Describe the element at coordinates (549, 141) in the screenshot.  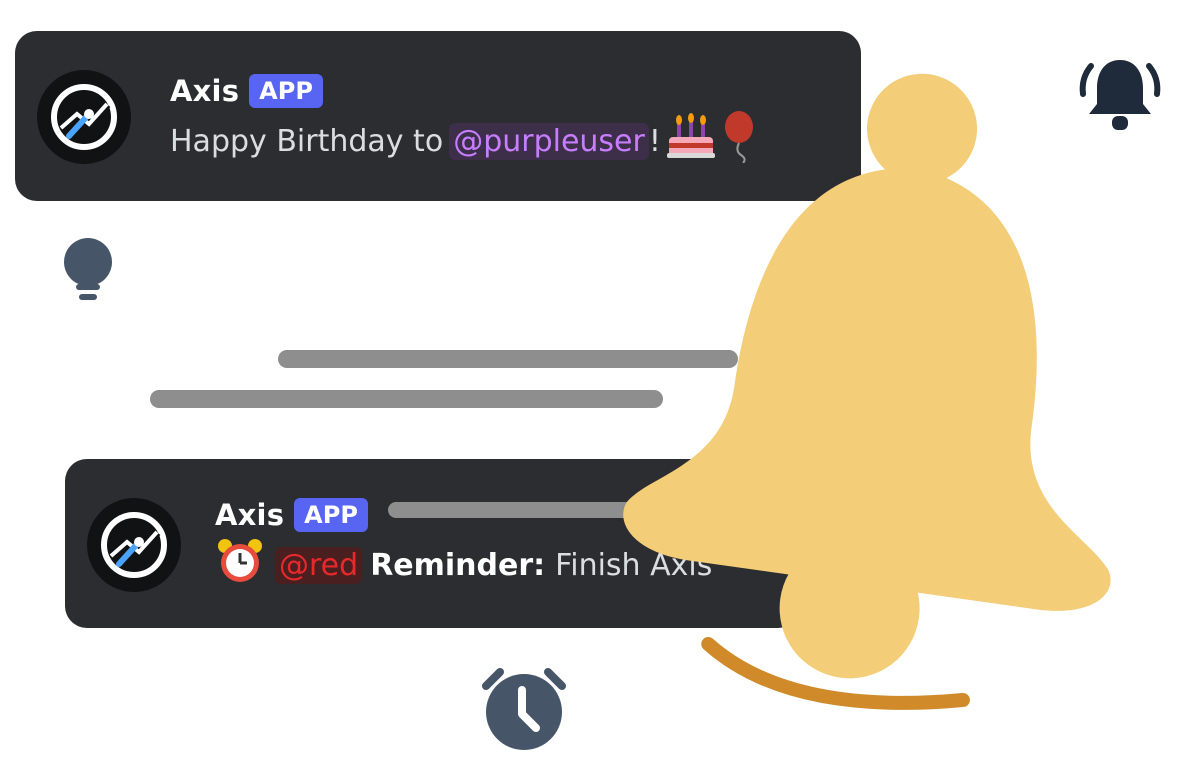
I see `user-mention: @purpleuser` at that location.